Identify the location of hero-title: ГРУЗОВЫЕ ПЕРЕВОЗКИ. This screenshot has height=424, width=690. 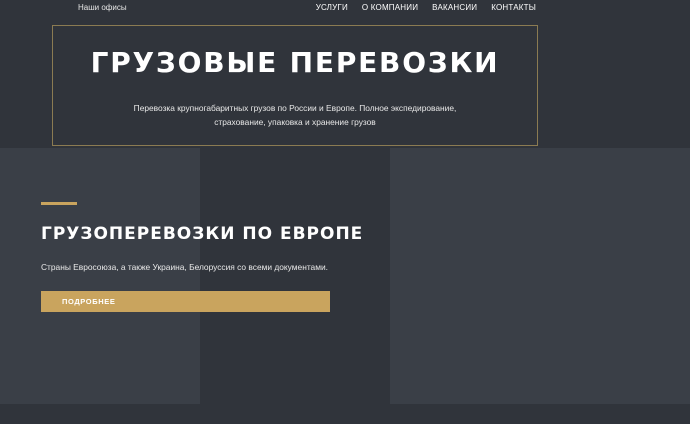
(295, 62).